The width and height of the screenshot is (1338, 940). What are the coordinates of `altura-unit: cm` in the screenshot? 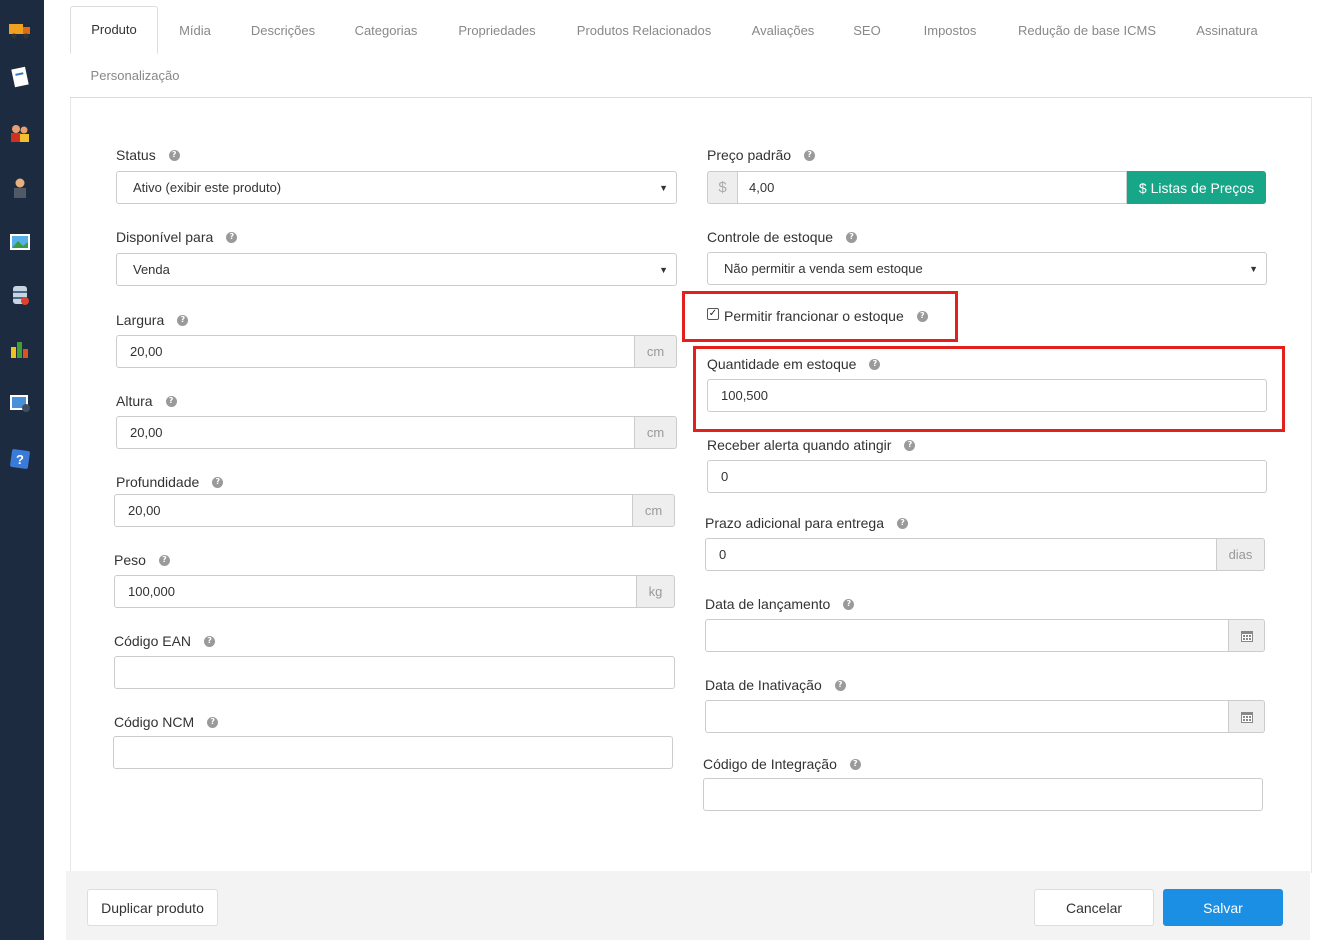 It's located at (656, 432).